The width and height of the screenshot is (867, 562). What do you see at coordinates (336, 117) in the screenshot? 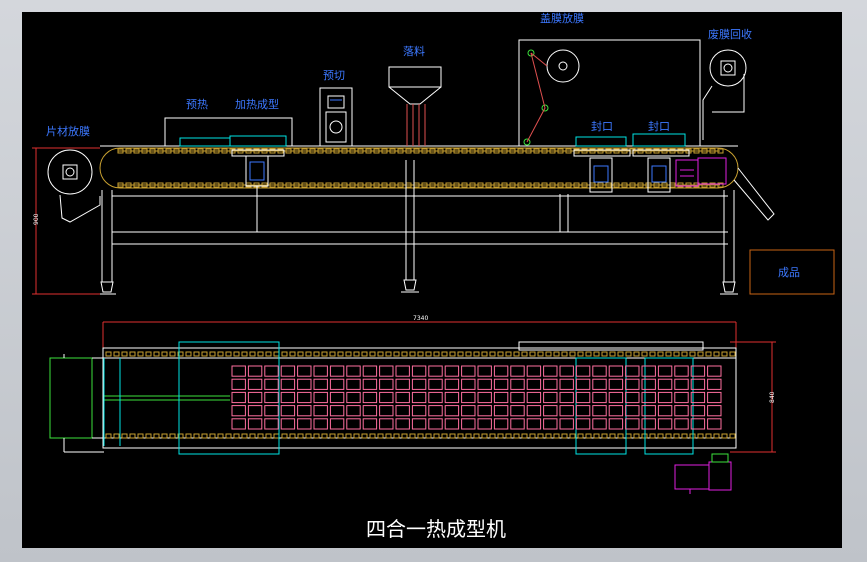
I see `pre-cut-unit` at bounding box center [336, 117].